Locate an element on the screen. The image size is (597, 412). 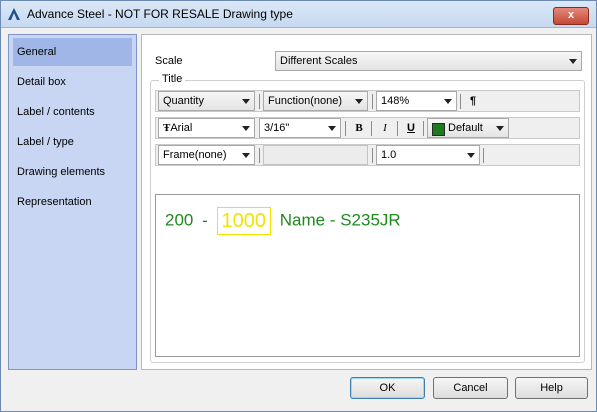
color-select: Default is located at coordinates (468, 128).